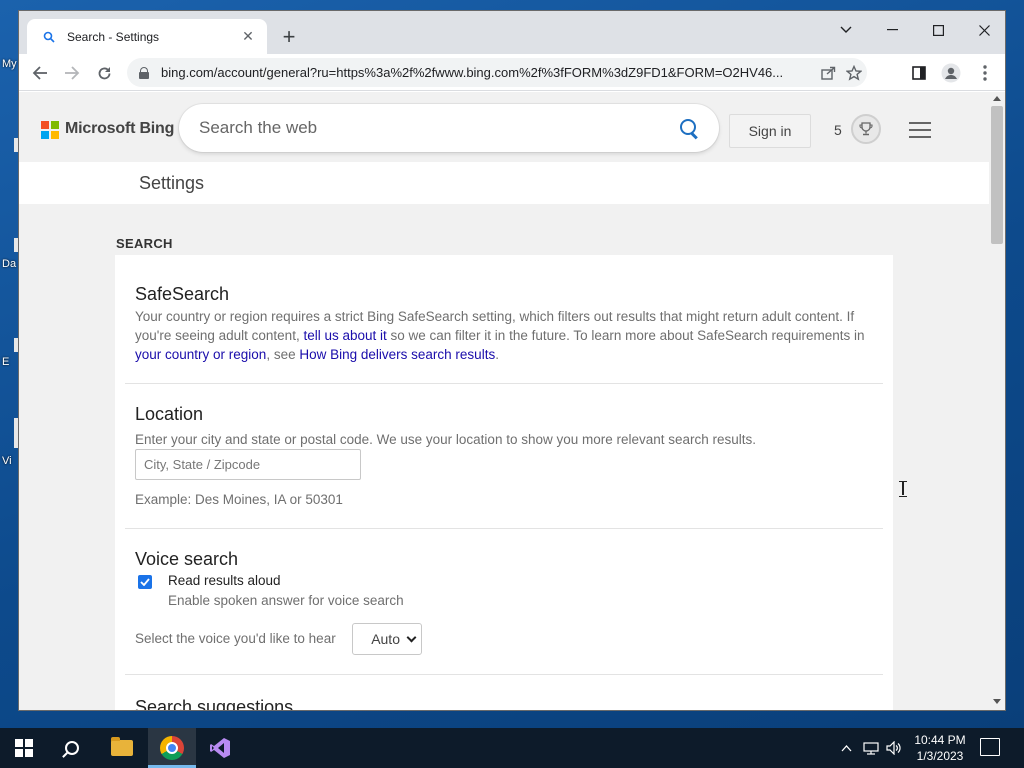 The height and width of the screenshot is (768, 1024). I want to click on clock-time: 10:44 PM, so click(940, 740).